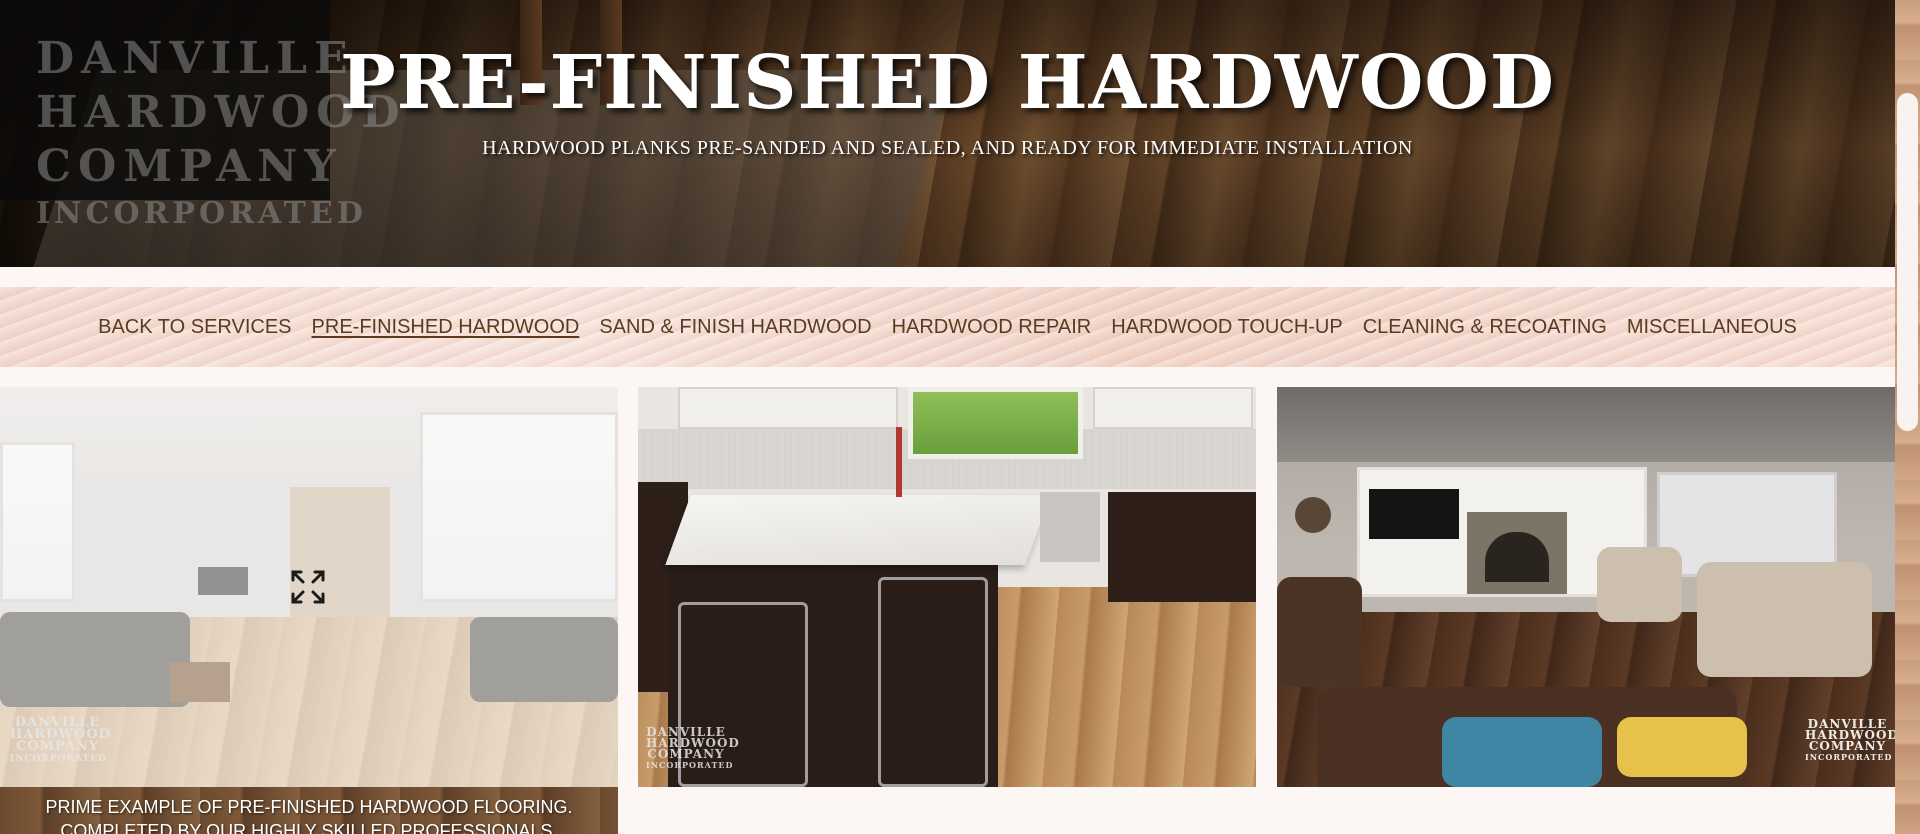 This screenshot has width=1920, height=834. What do you see at coordinates (1070, 527) in the screenshot?
I see `photo-dishwasher` at bounding box center [1070, 527].